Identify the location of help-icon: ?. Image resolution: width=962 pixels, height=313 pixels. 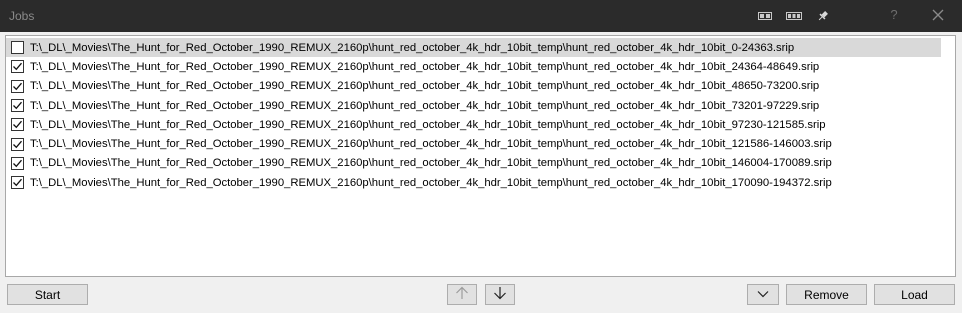
(894, 14).